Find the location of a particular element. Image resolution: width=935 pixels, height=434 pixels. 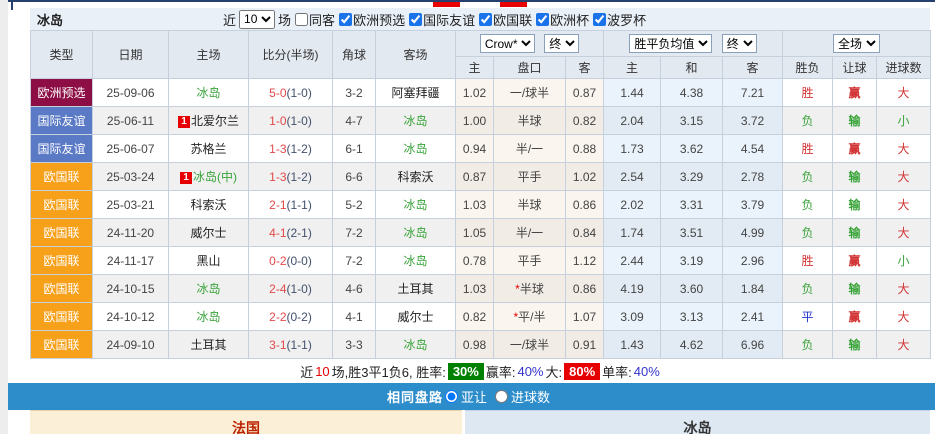

filter-baltic-cup: 波罗杯 is located at coordinates (619, 19).